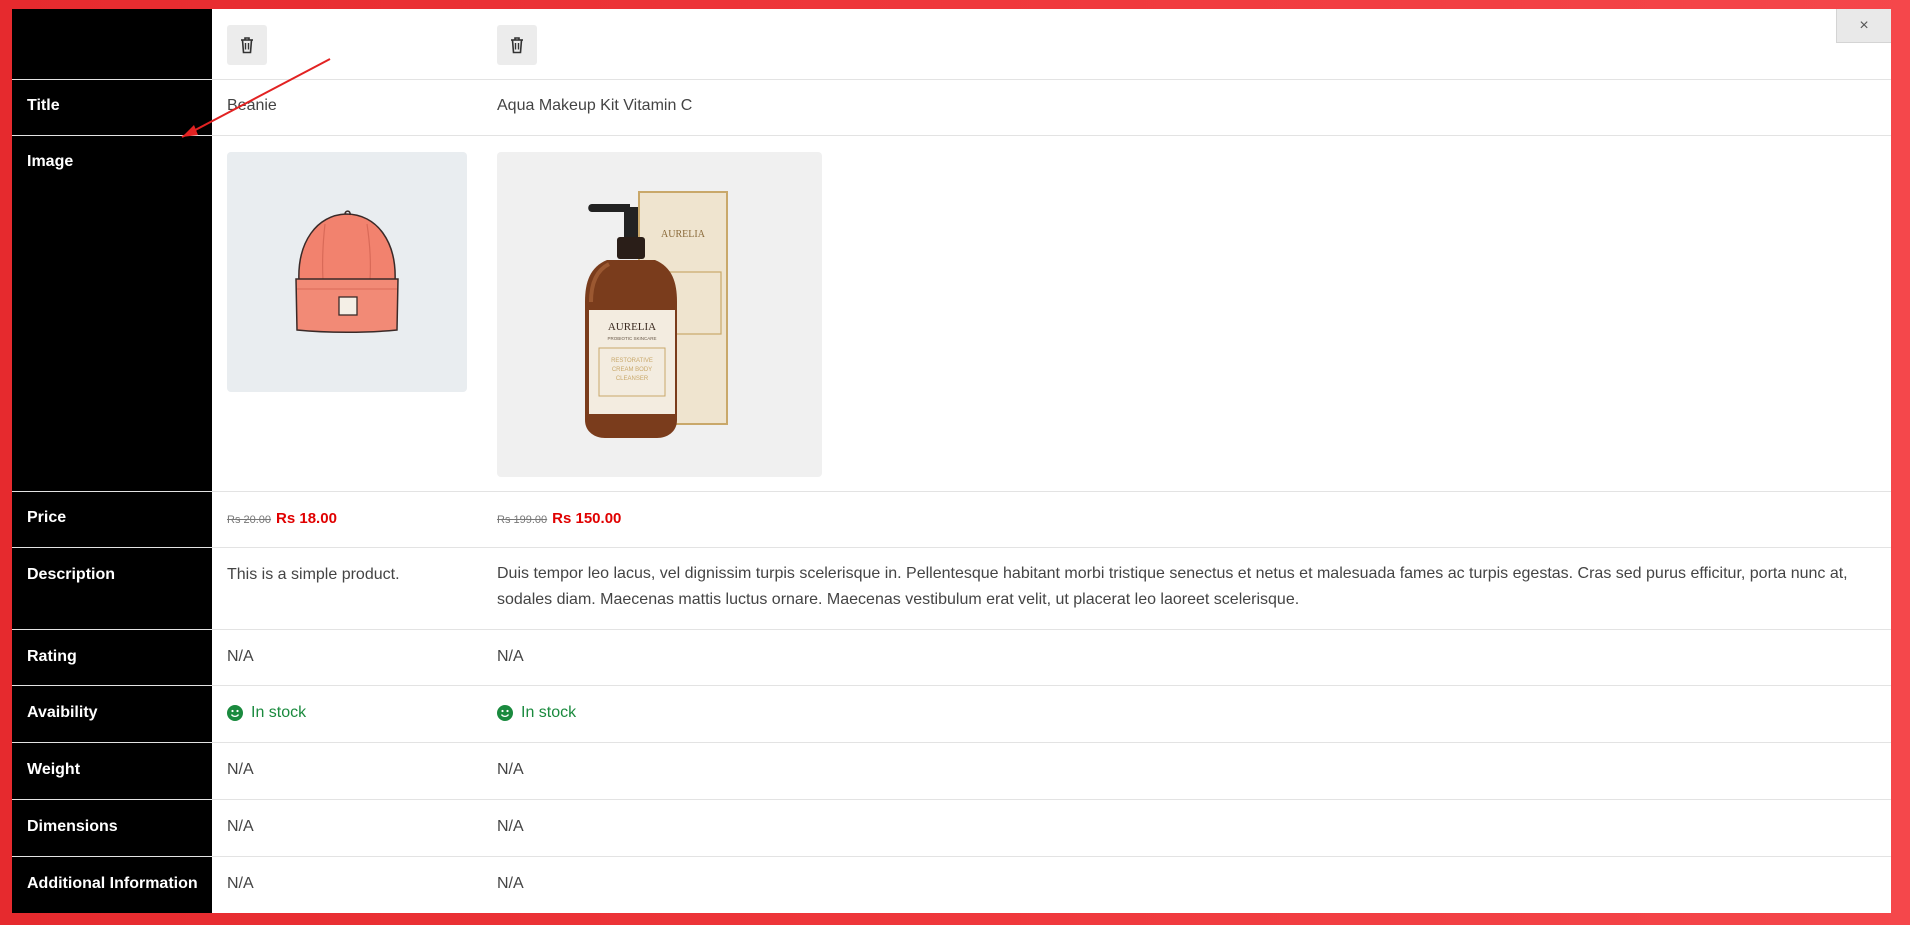  I want to click on regular-price: Rs 199.00, so click(522, 520).